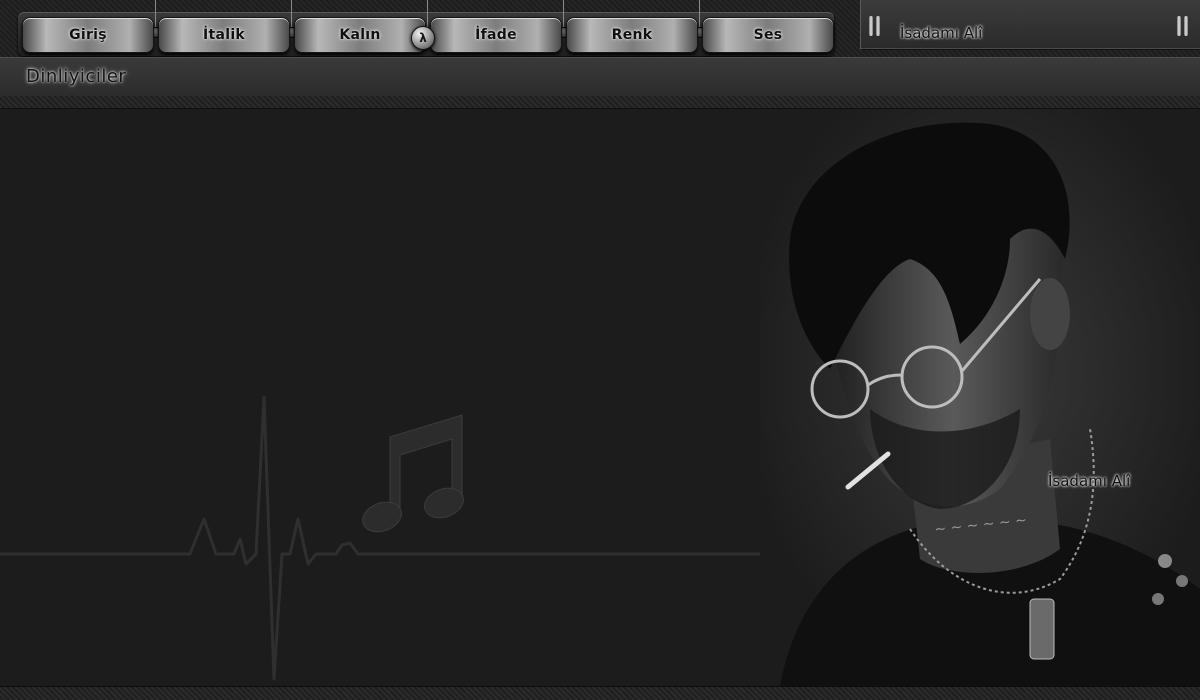  I want to click on tab-label: Giriş, so click(88, 35).